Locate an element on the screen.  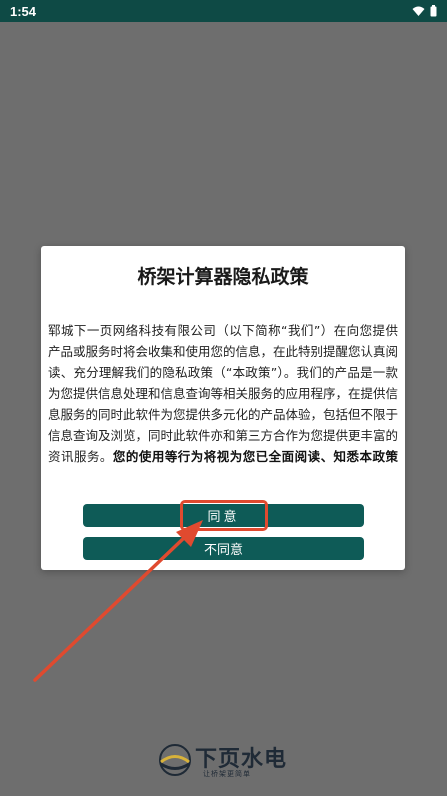
logo-emblem-icon is located at coordinates (175, 760).